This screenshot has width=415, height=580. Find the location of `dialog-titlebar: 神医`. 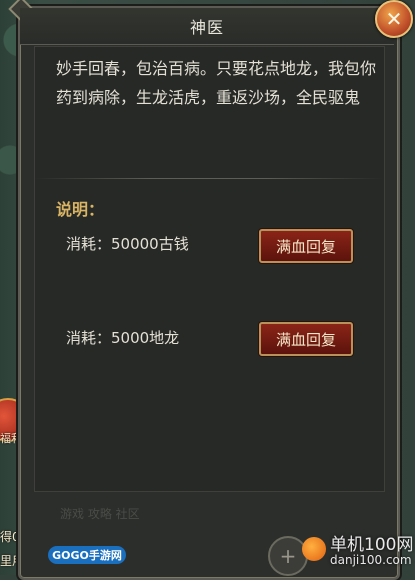

dialog-titlebar: 神医 is located at coordinates (207, 26).